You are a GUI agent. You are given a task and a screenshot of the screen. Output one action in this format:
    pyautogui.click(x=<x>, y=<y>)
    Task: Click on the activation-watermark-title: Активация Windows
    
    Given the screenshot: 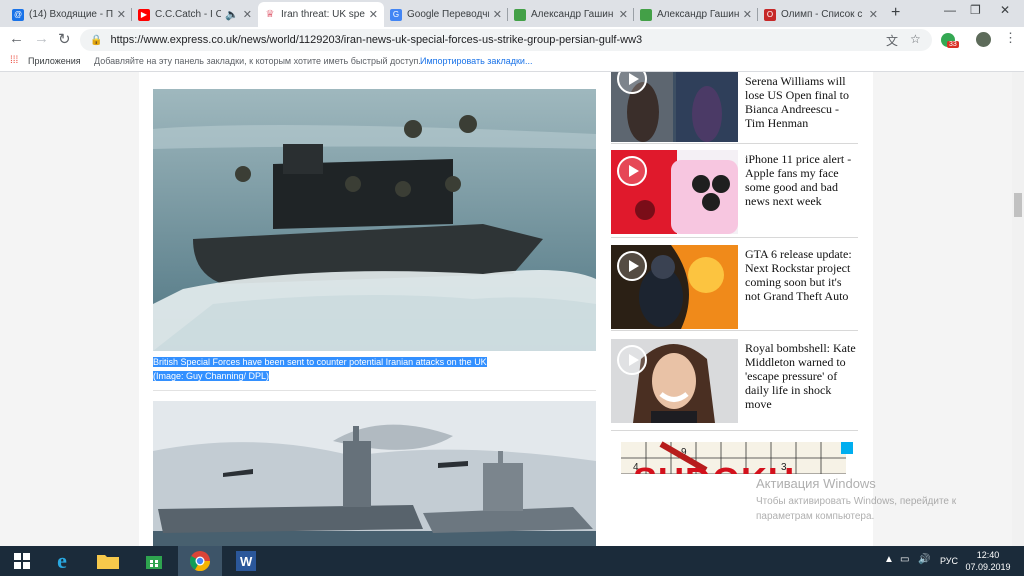 What is the action you would take?
    pyautogui.click(x=816, y=483)
    